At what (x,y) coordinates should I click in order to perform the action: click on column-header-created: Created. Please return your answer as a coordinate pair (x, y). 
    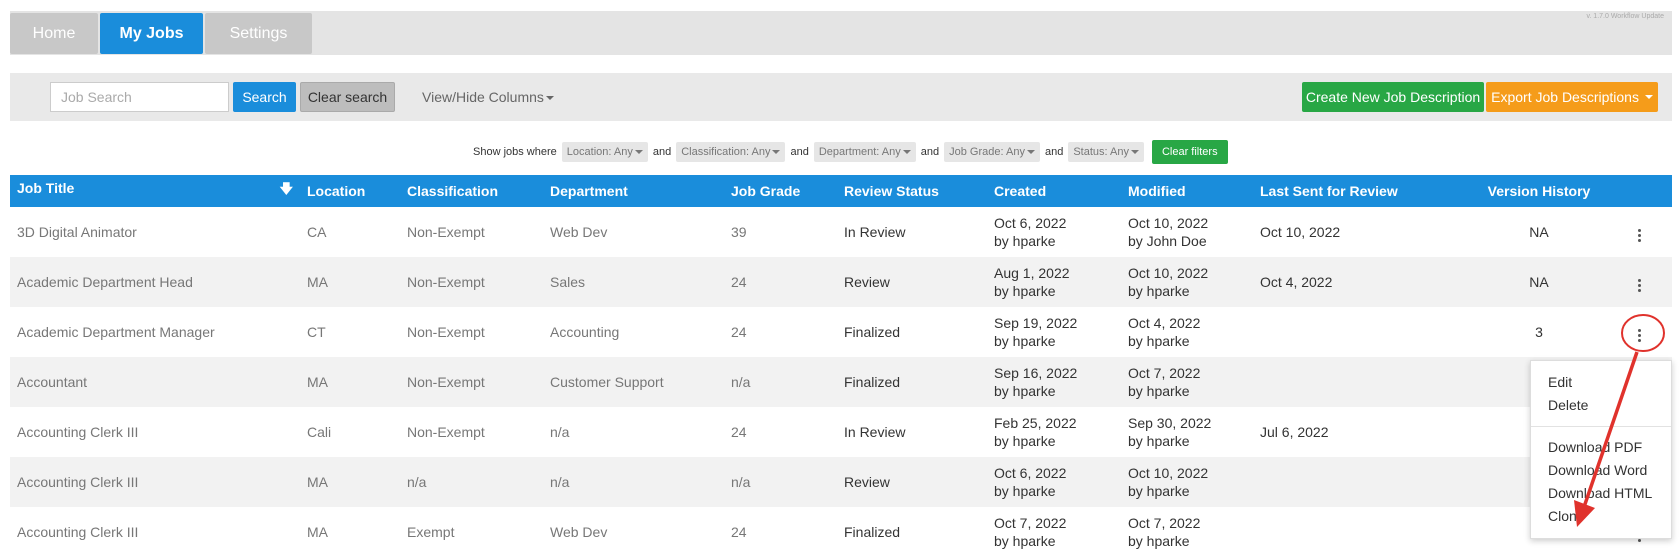
    Looking at the image, I should click on (1054, 191).